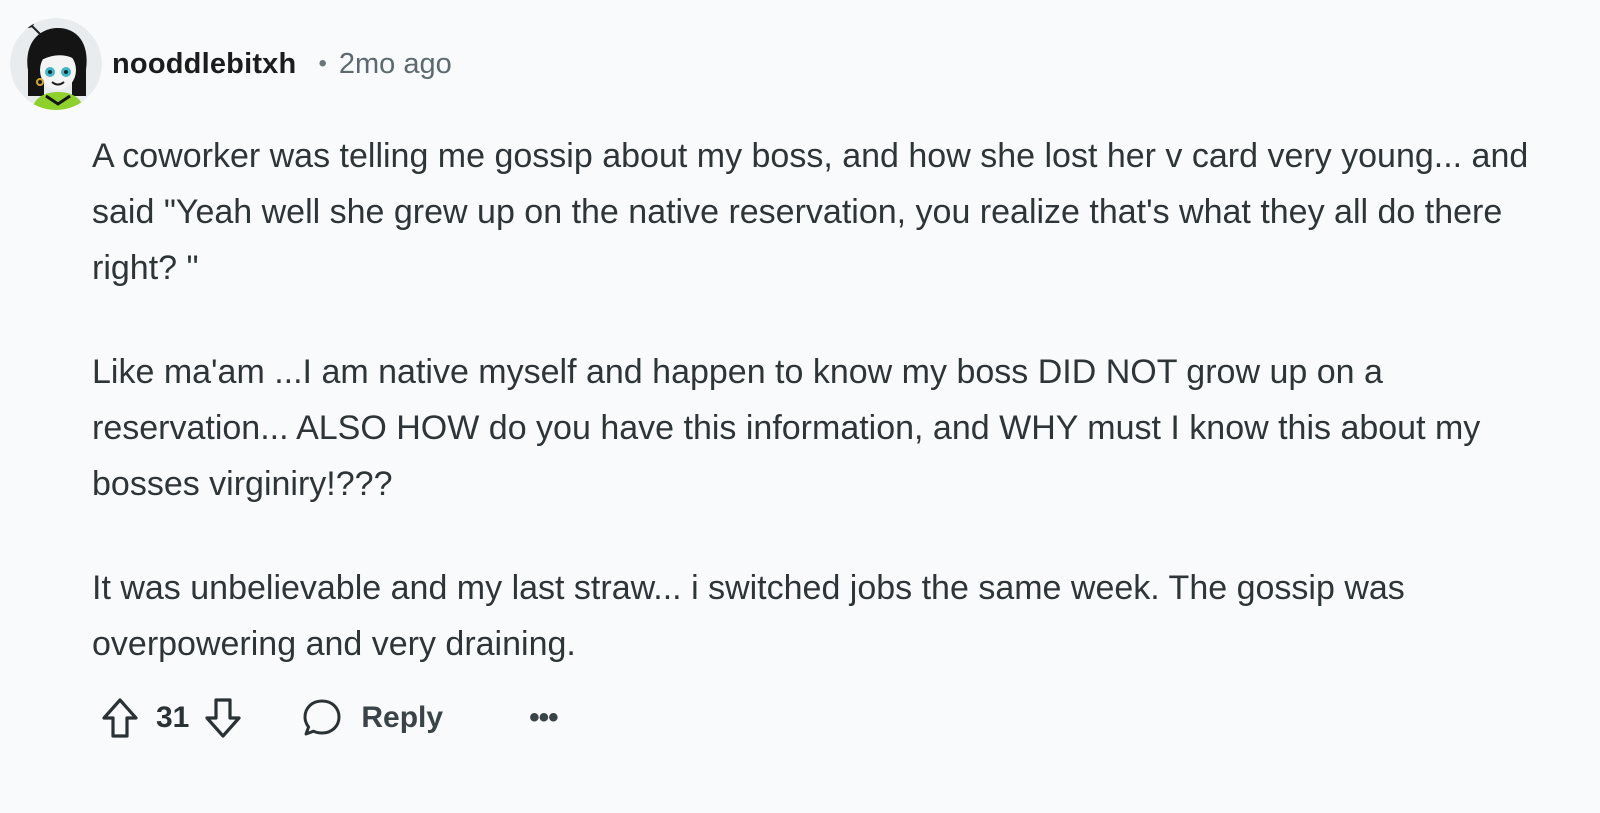 This screenshot has height=813, width=1600. I want to click on upvote-icon, so click(120, 718).